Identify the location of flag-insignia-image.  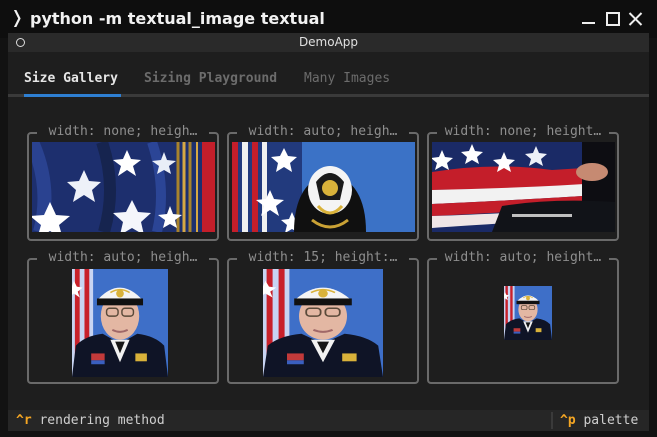
(323, 187).